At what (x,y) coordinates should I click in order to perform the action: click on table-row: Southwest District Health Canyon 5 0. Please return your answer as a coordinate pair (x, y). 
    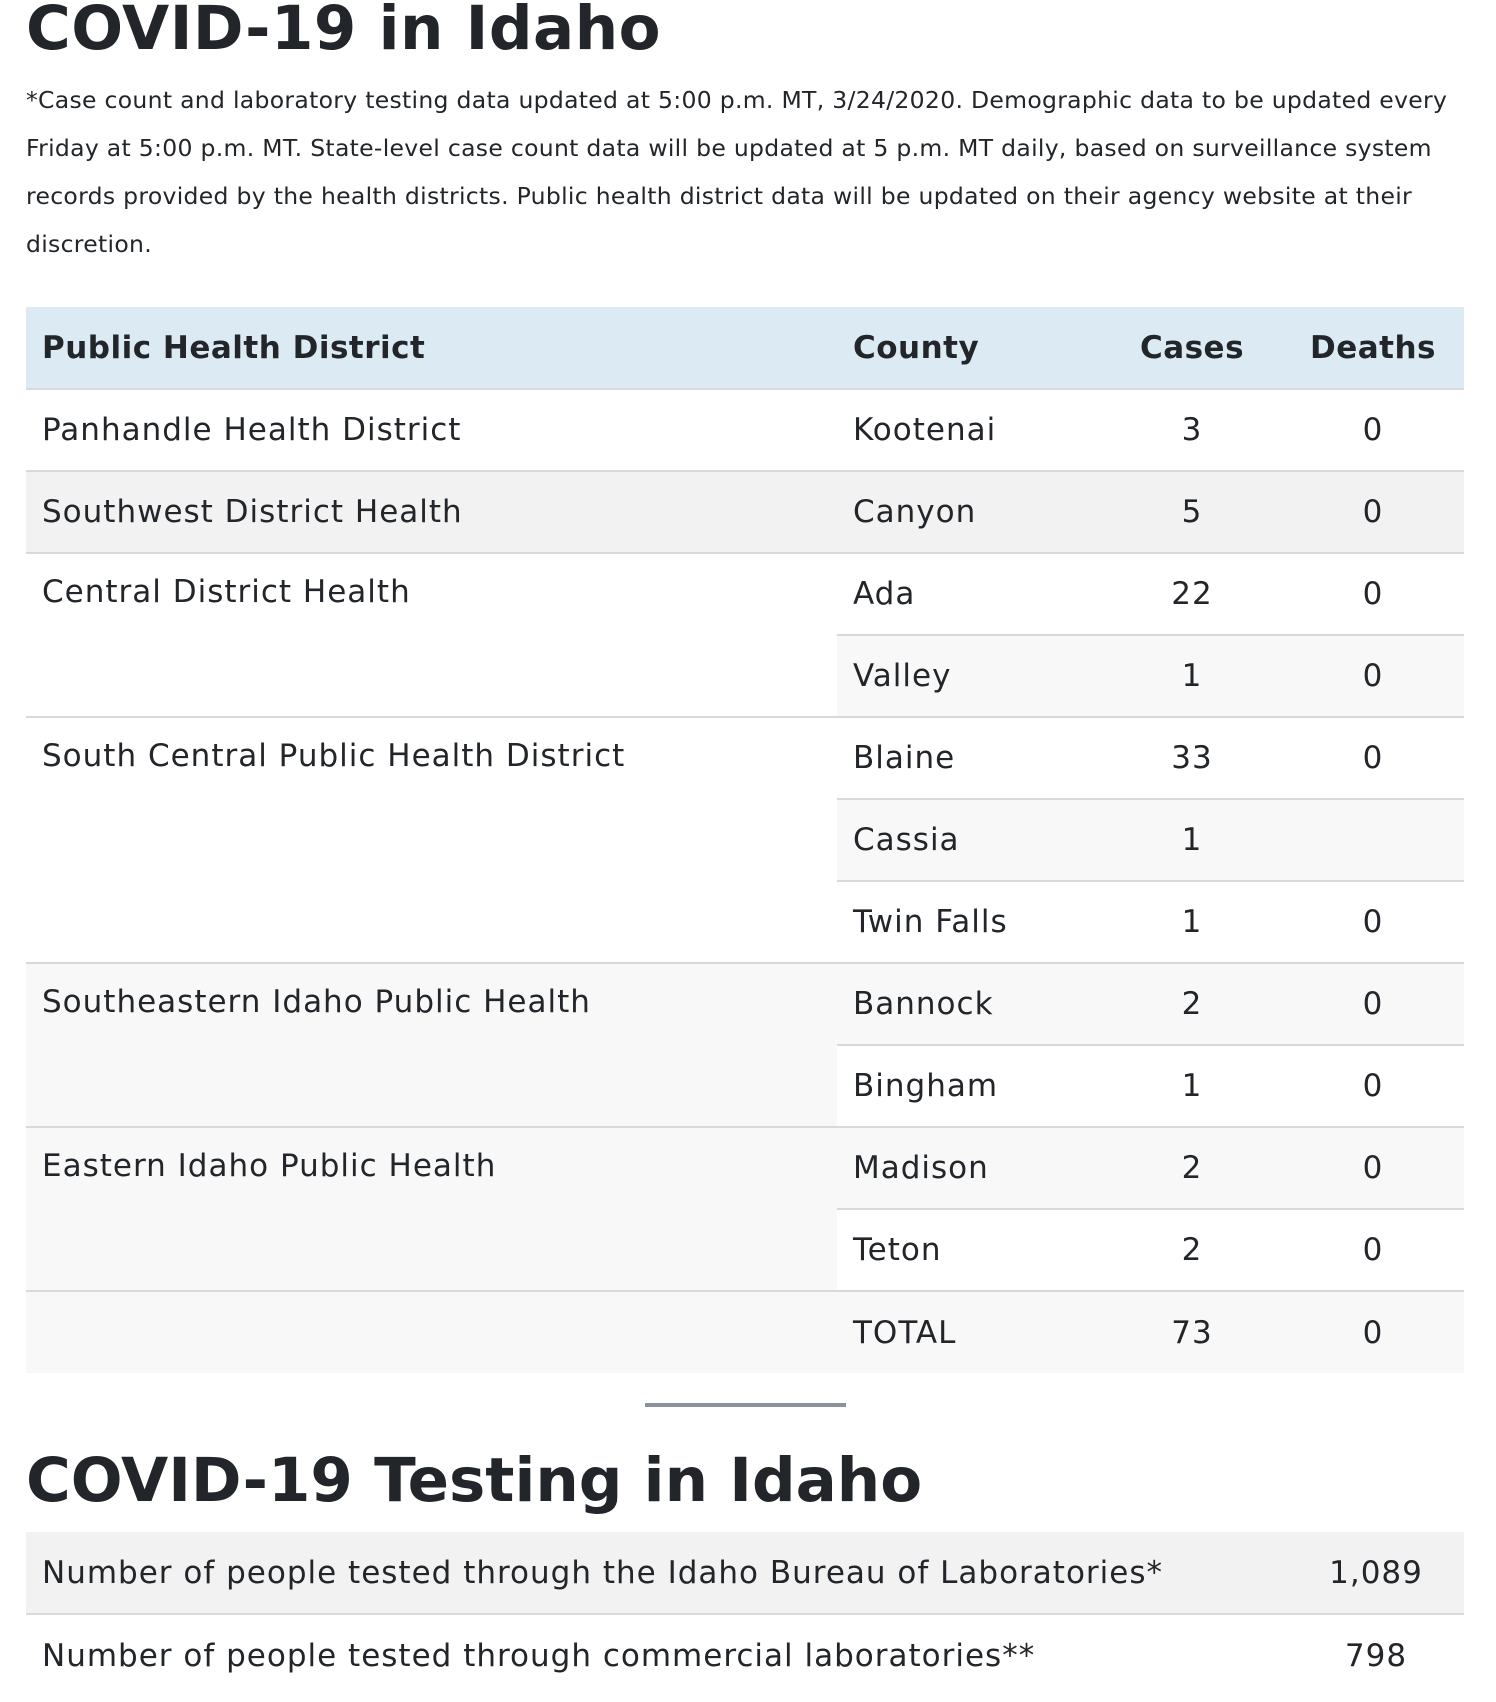
    Looking at the image, I should click on (745, 511).